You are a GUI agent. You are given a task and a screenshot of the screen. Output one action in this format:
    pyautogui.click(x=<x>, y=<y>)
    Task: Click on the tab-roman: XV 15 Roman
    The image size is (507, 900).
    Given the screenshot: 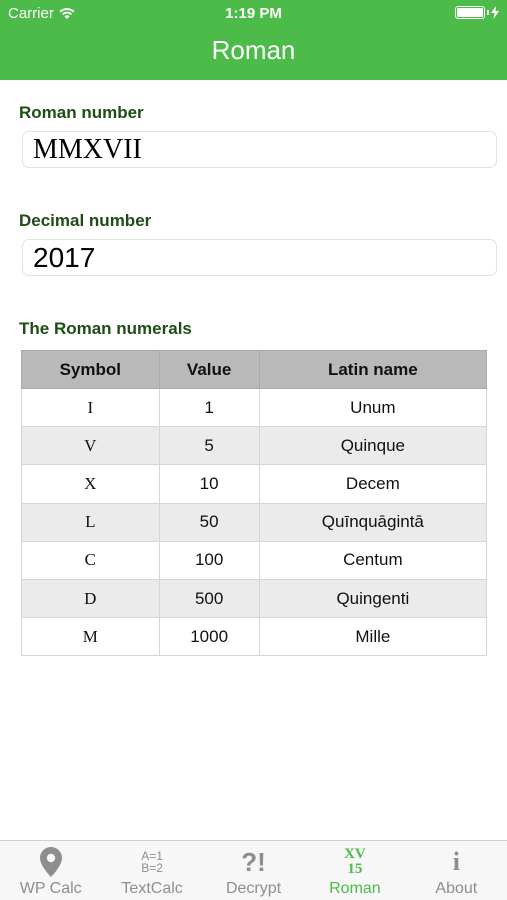 What is the action you would take?
    pyautogui.click(x=354, y=870)
    